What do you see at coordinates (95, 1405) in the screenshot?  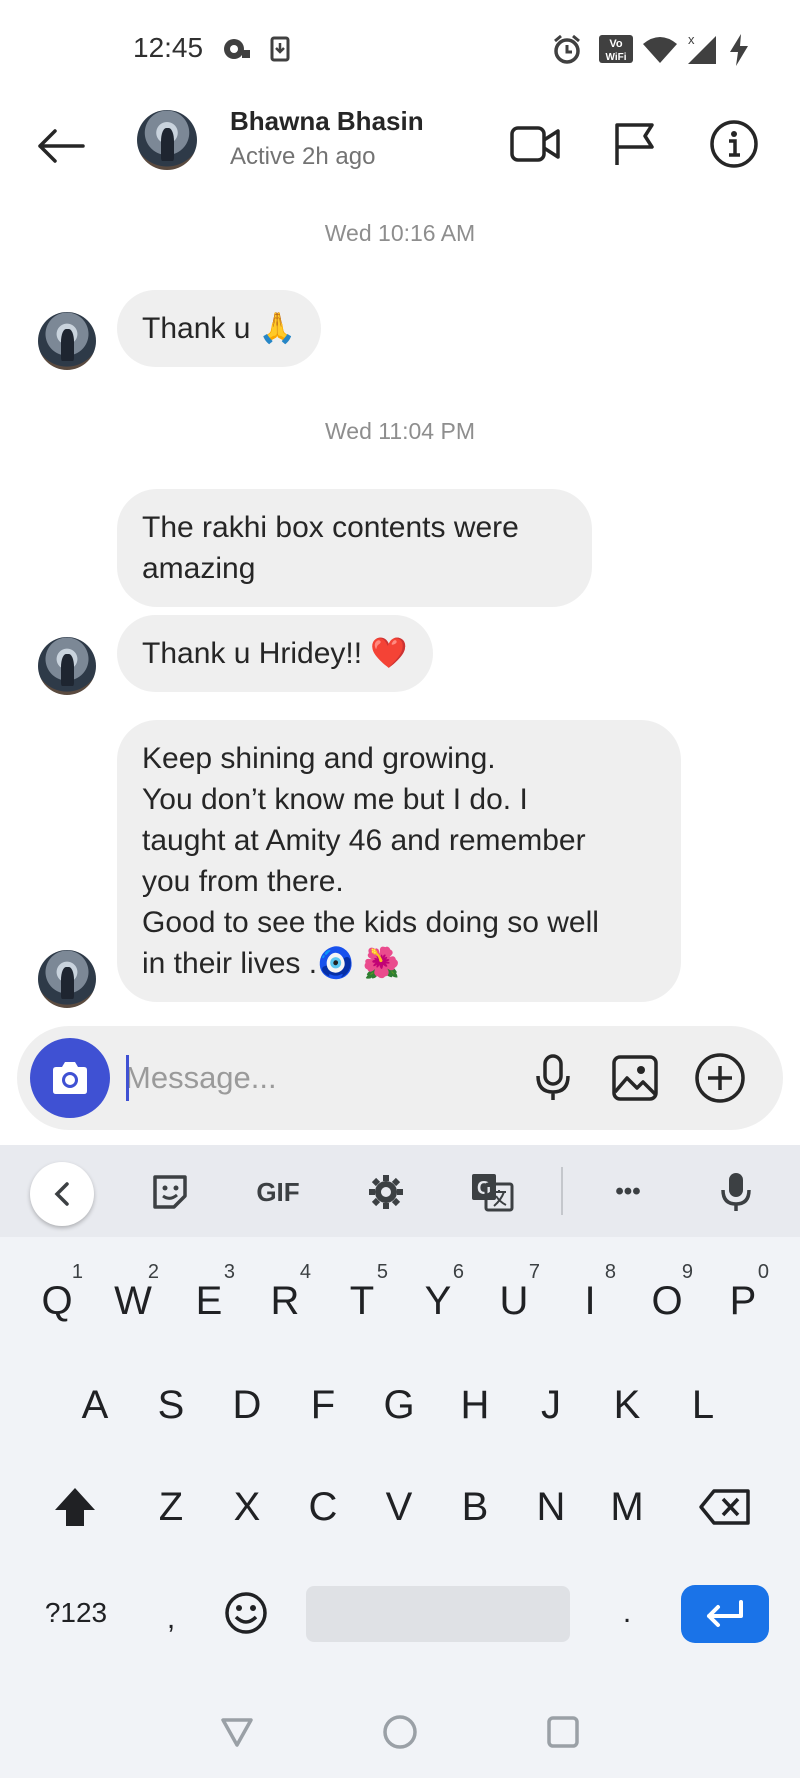 I see `key-a: A` at bounding box center [95, 1405].